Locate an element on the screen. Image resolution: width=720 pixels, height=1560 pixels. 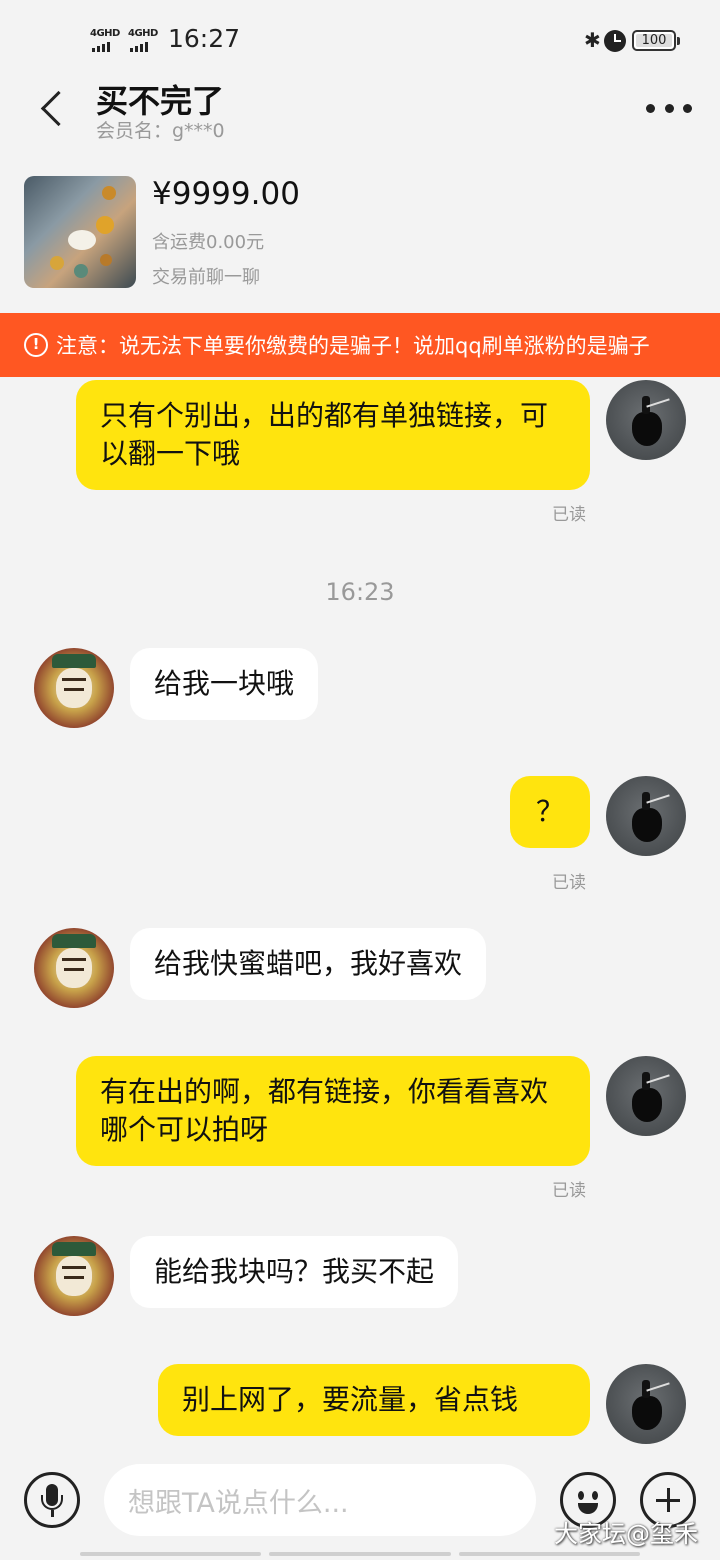
message-bubble-theirs: 能给我块吗？我买不起 is located at coordinates (294, 1272).